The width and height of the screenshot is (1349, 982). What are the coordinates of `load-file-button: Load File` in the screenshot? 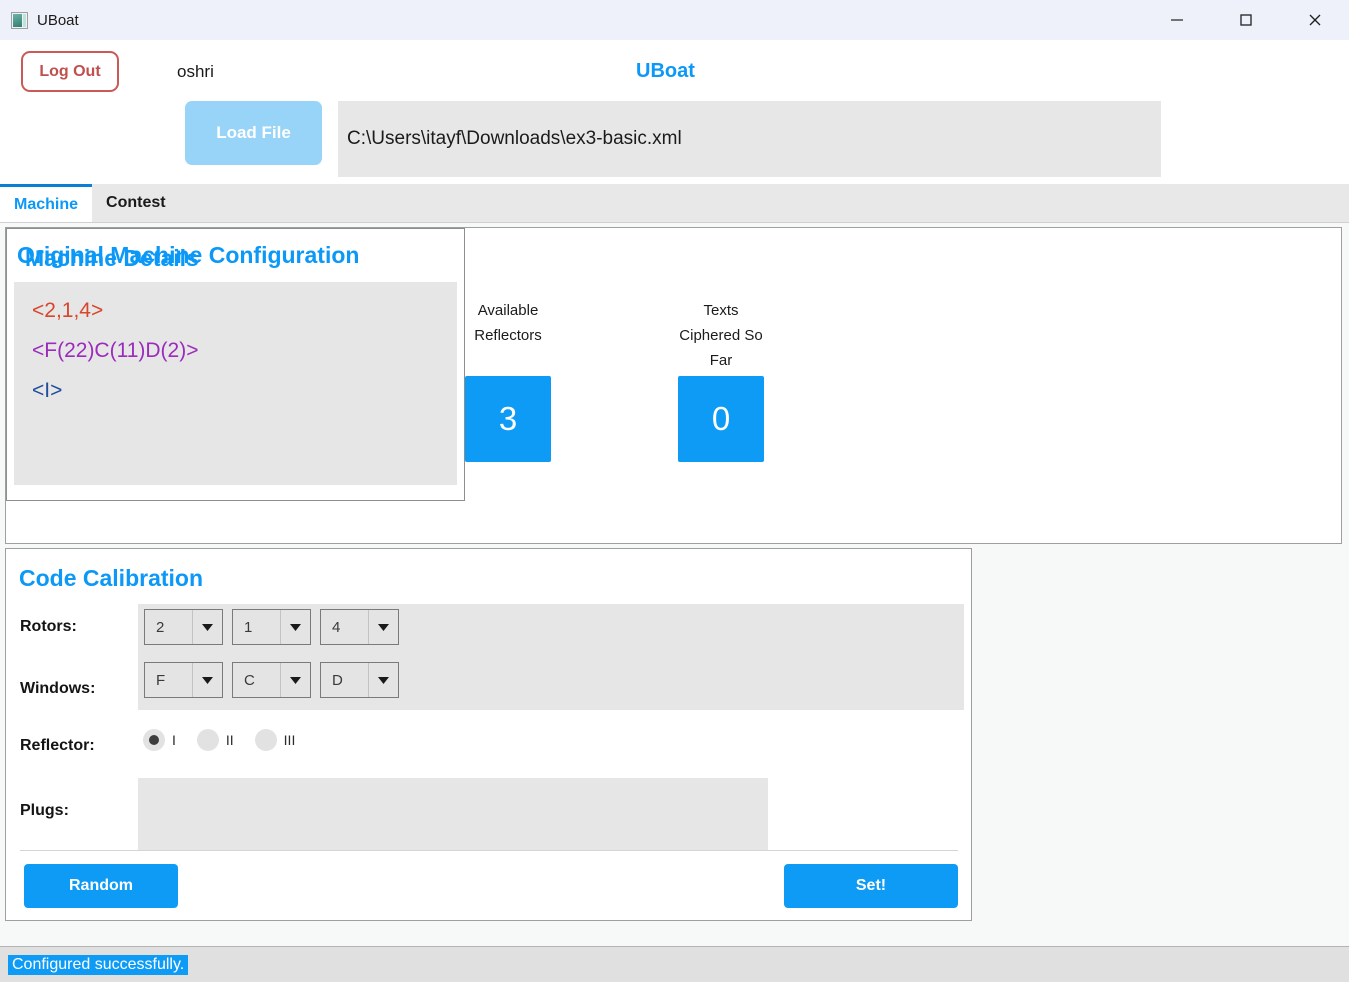 It's located at (253, 133).